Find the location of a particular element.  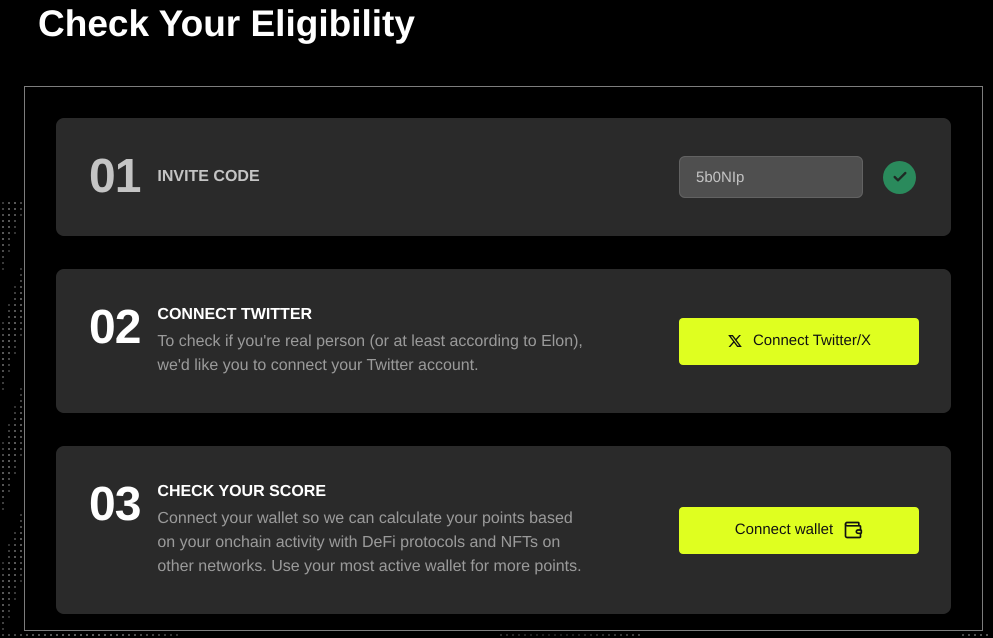

step-title: CONNECT TWITTER is located at coordinates (234, 315).